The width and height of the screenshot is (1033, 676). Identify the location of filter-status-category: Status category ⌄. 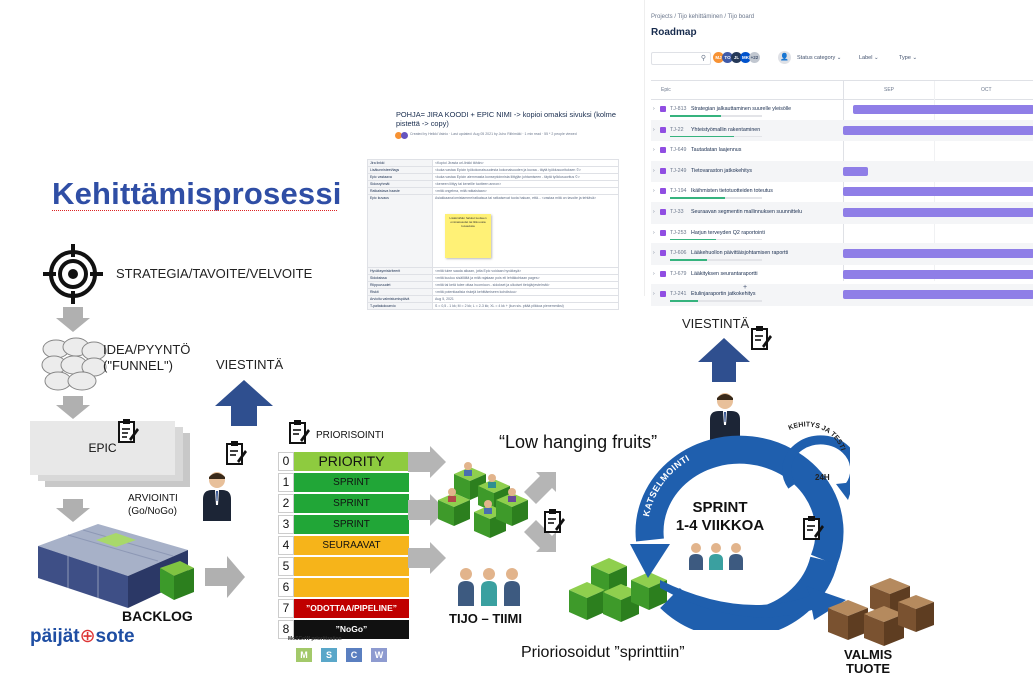
(819, 58).